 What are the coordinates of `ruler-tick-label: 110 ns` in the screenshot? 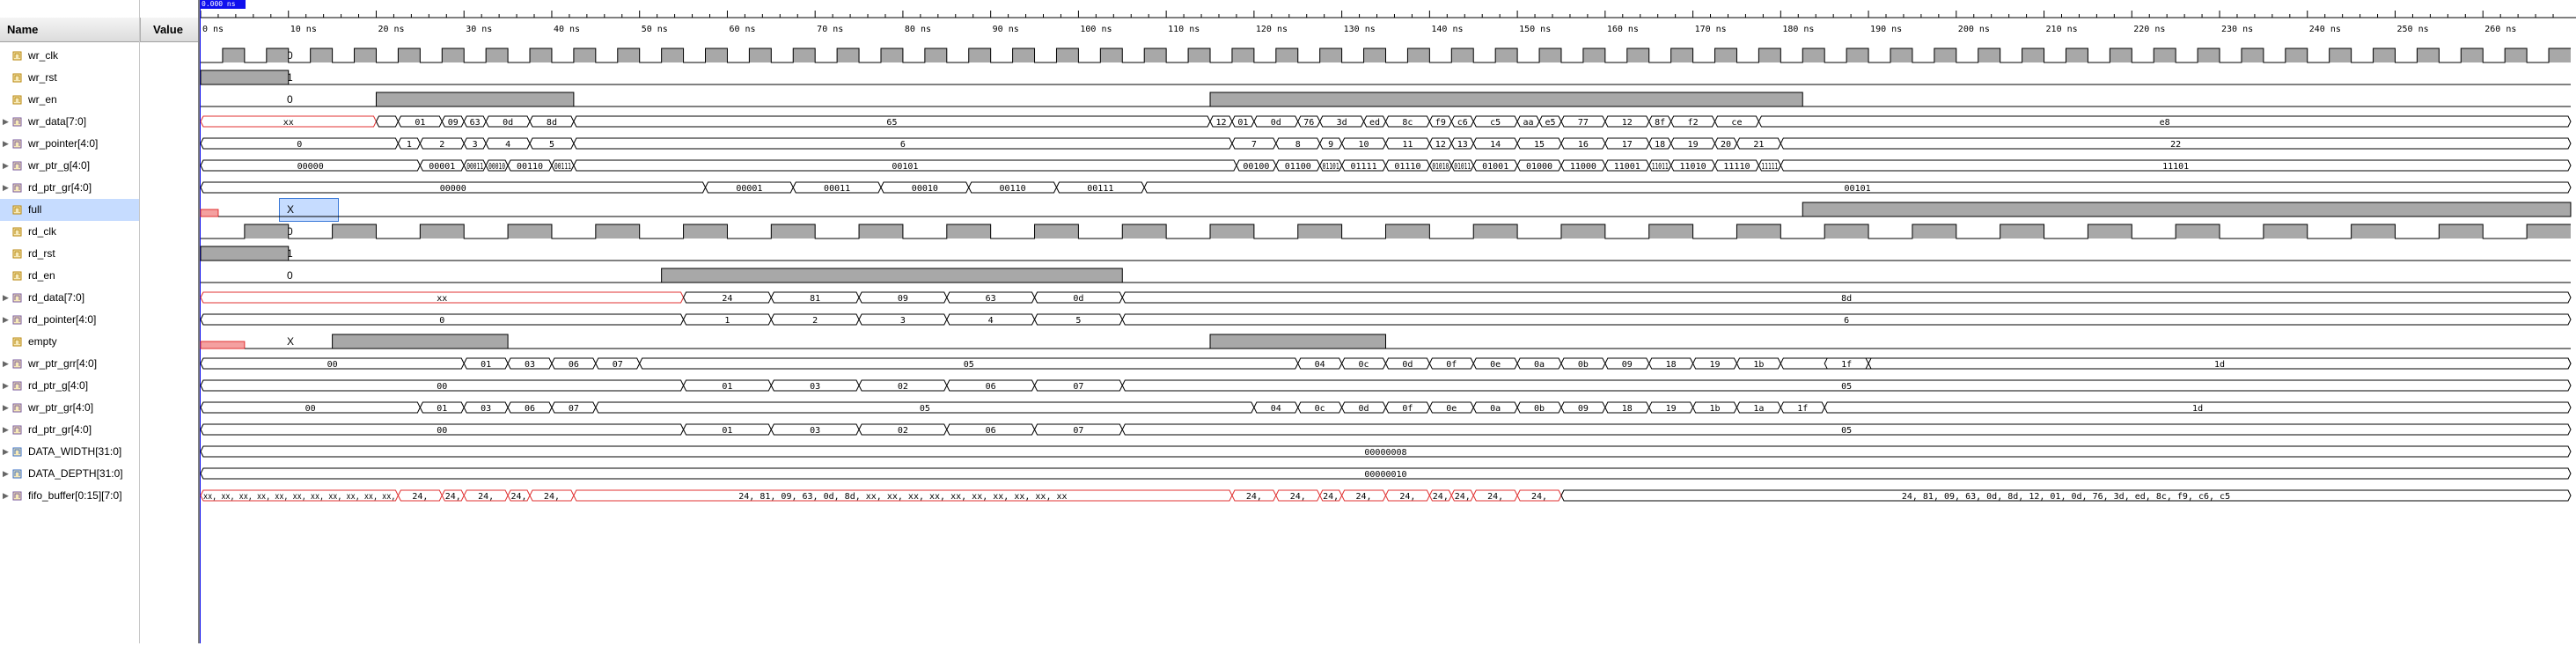 It's located at (1184, 29).